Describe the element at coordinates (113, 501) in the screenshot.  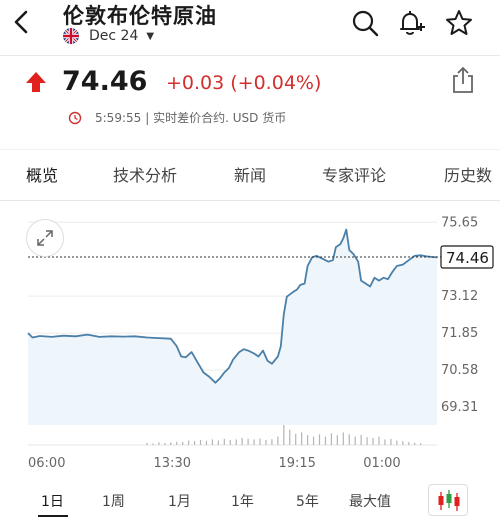
I see `range-1w: 1周` at that location.